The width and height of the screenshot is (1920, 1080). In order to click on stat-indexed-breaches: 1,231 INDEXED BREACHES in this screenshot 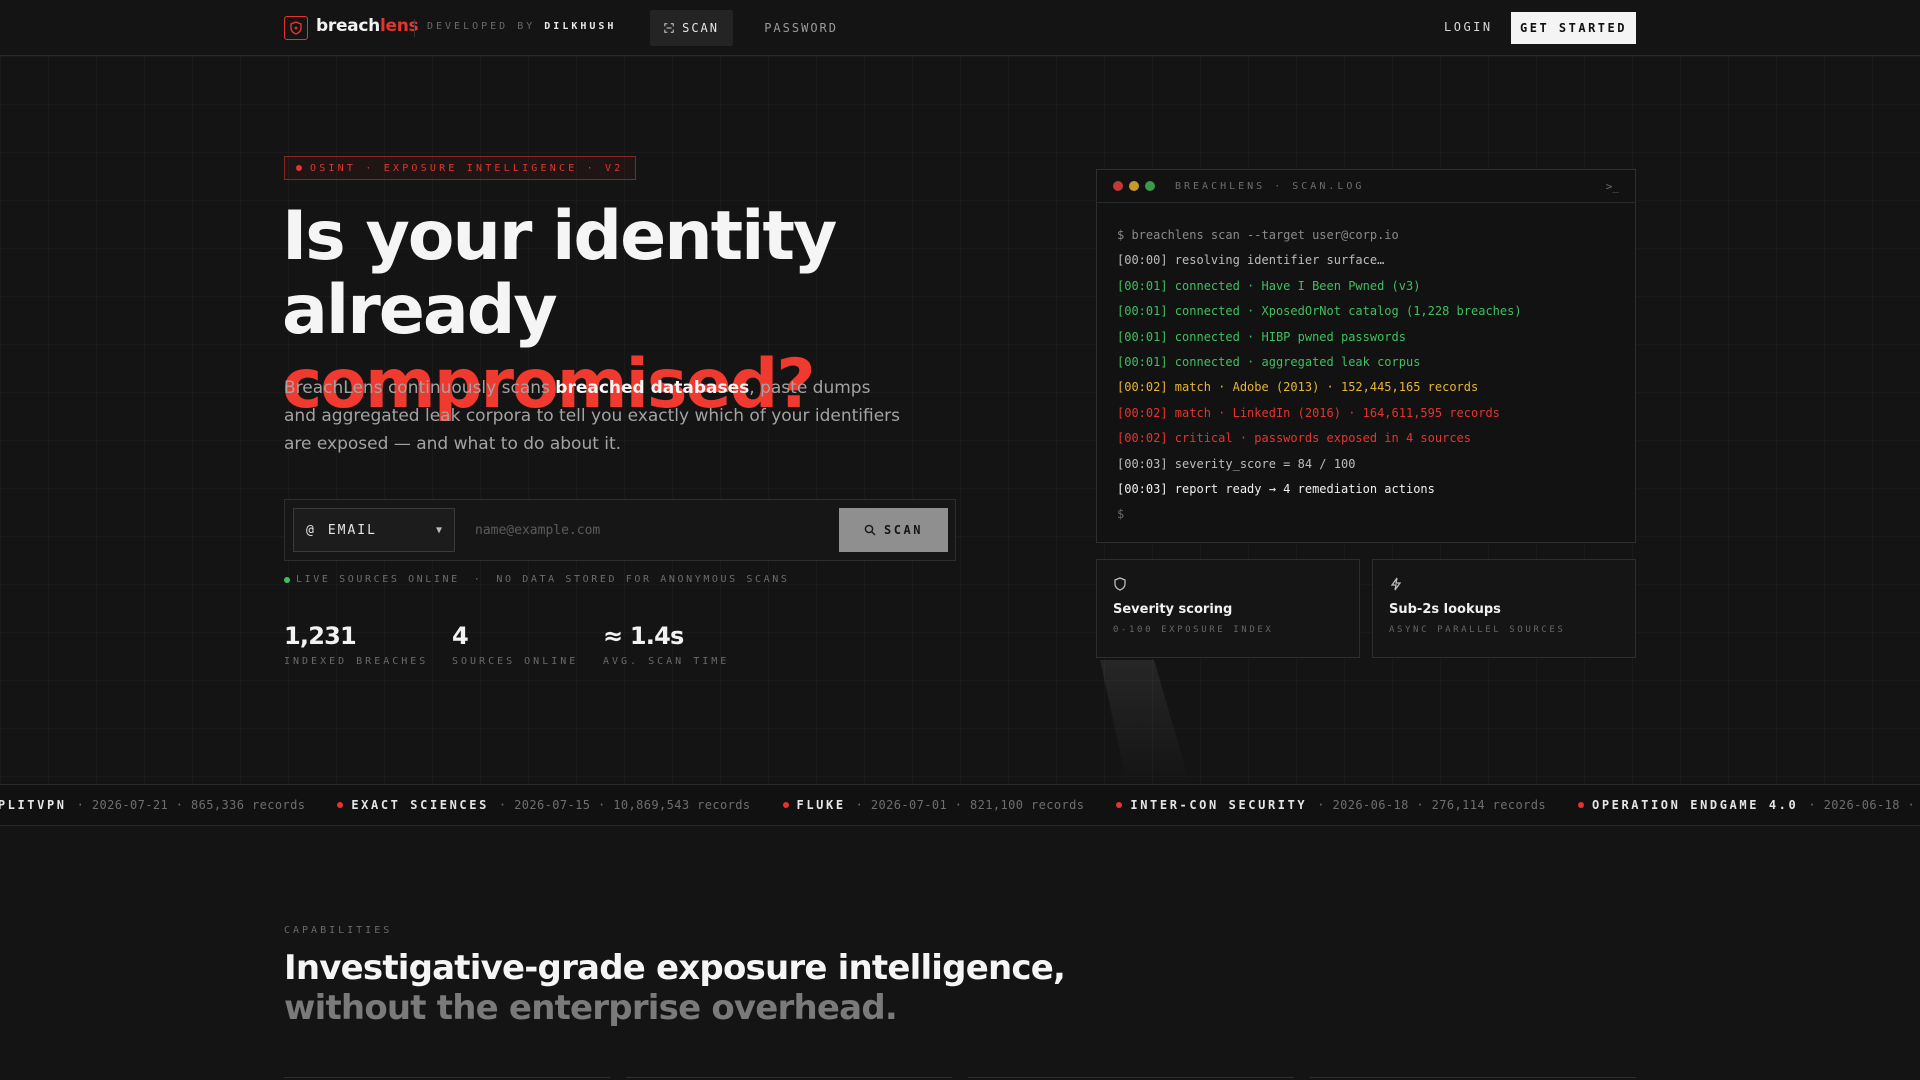, I will do `click(356, 644)`.